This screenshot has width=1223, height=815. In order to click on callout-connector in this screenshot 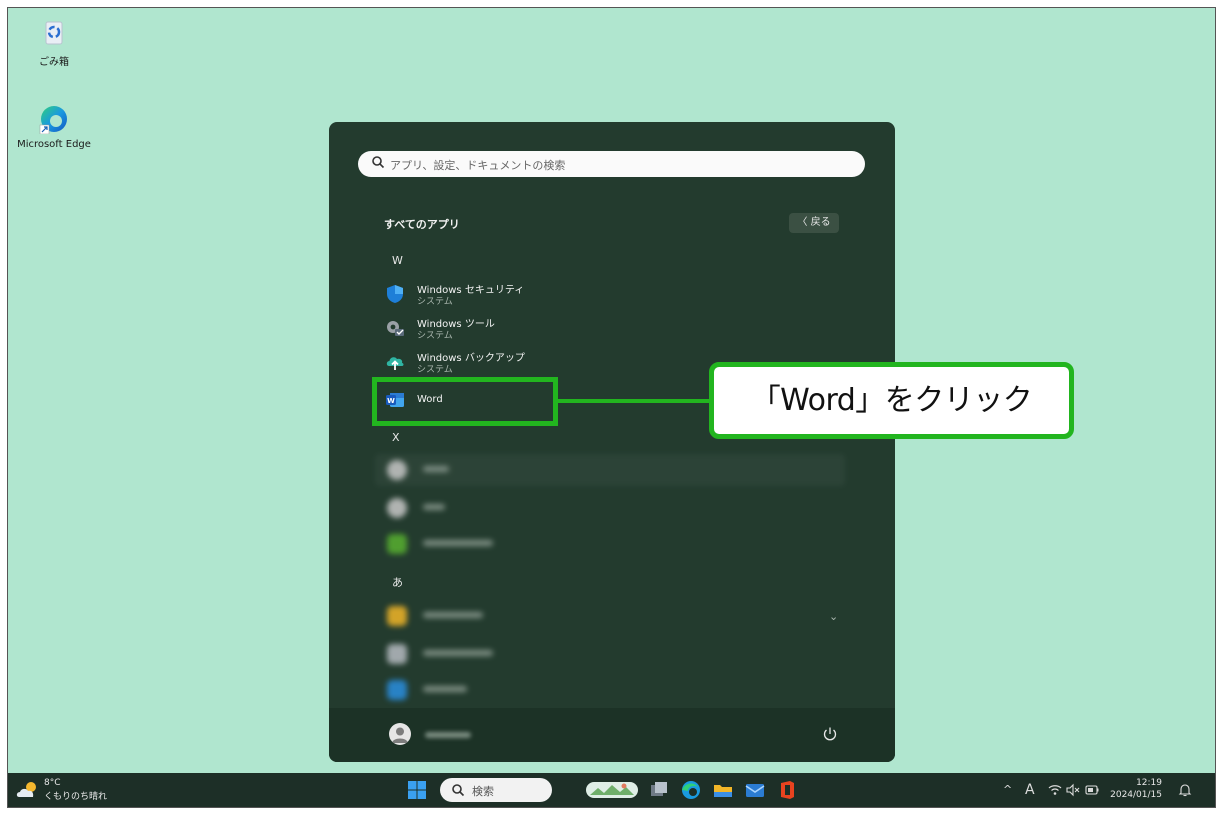, I will do `click(634, 401)`.